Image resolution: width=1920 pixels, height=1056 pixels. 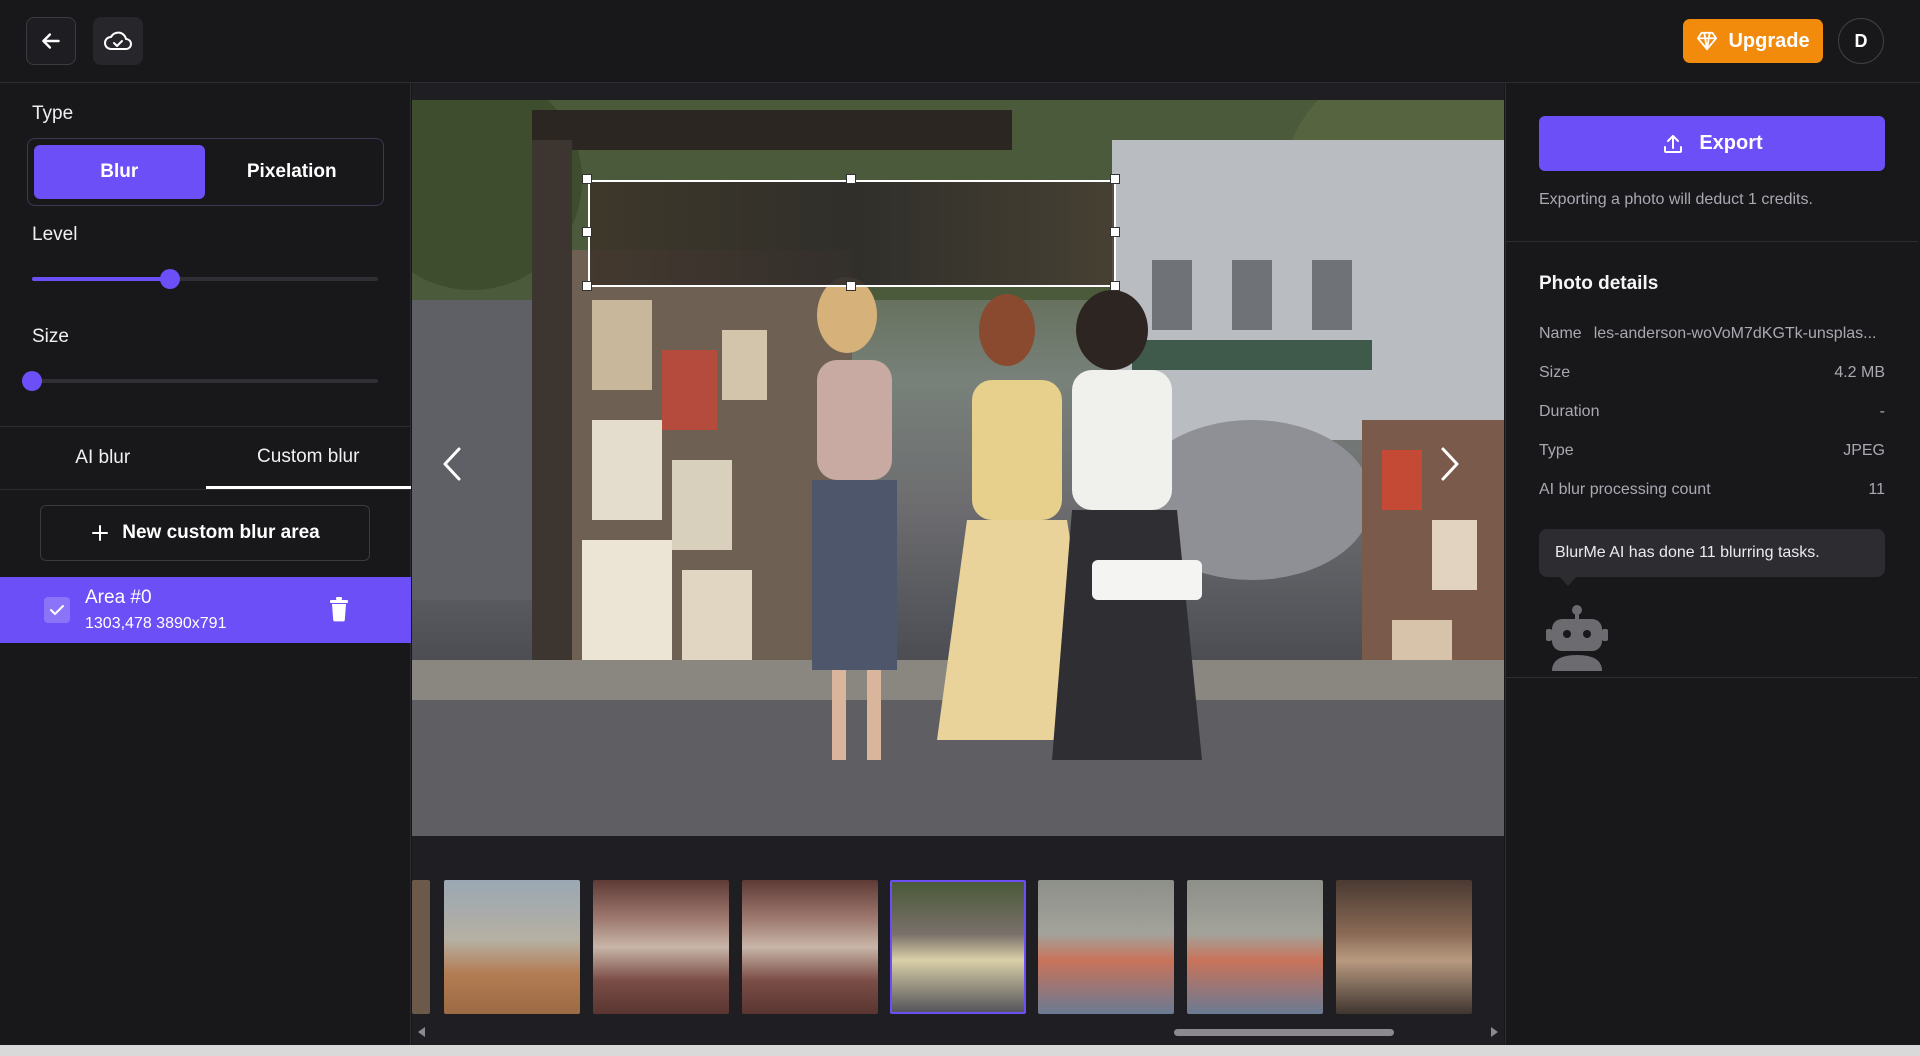 What do you see at coordinates (1712, 553) in the screenshot?
I see `ai-tasks-tooltip: BlurMe AI has done 11 blurring tasks.` at bounding box center [1712, 553].